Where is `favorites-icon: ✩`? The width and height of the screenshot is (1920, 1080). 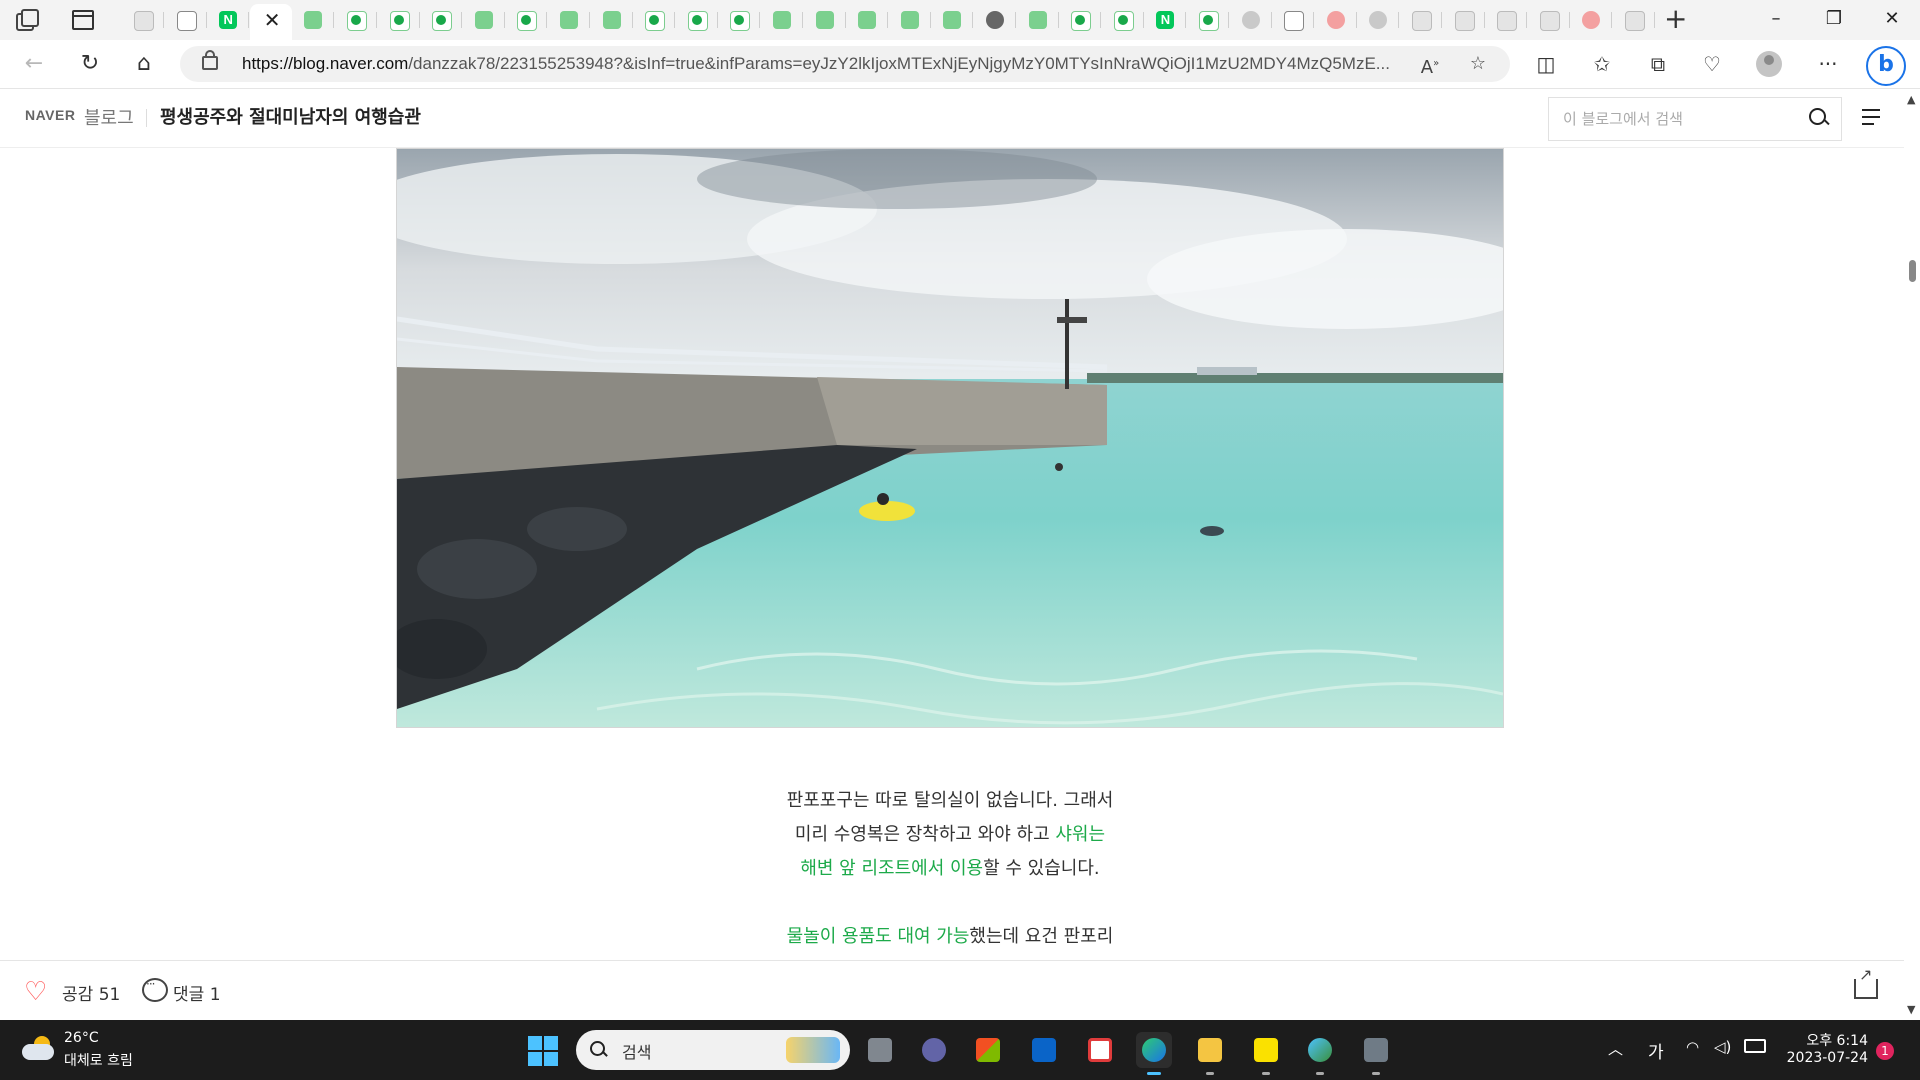
favorites-icon: ✩ is located at coordinates (1602, 64).